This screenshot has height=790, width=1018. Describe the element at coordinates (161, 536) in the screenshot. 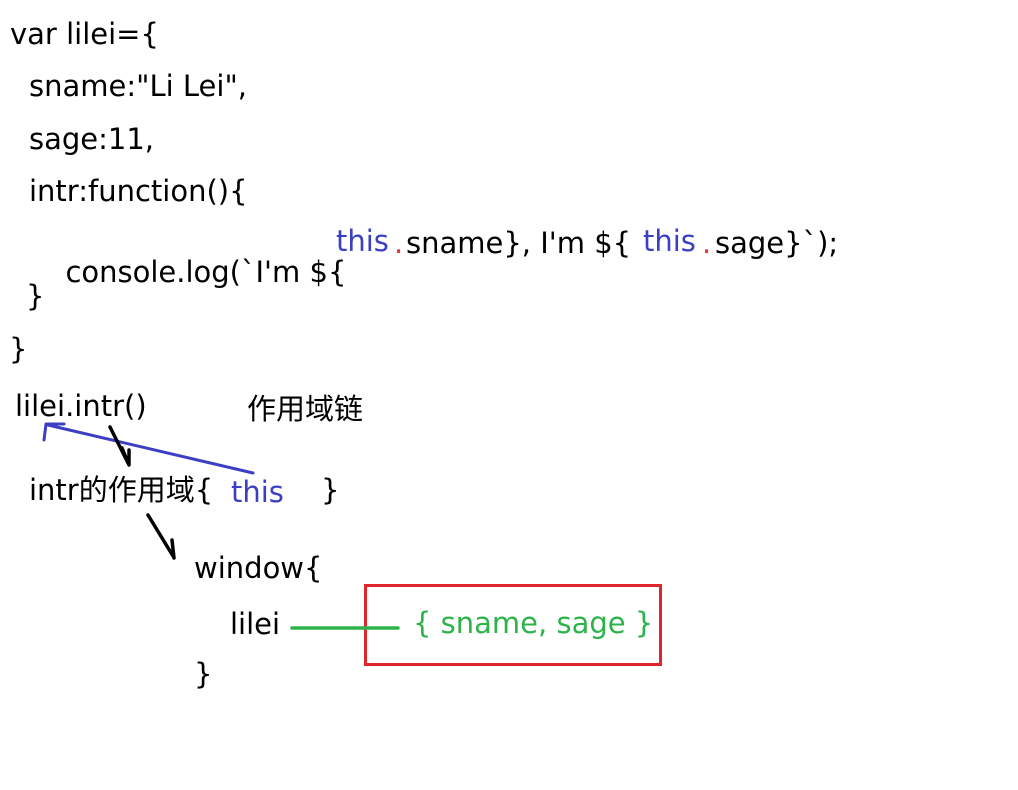

I see `intr-to-window-scope-arrow` at that location.